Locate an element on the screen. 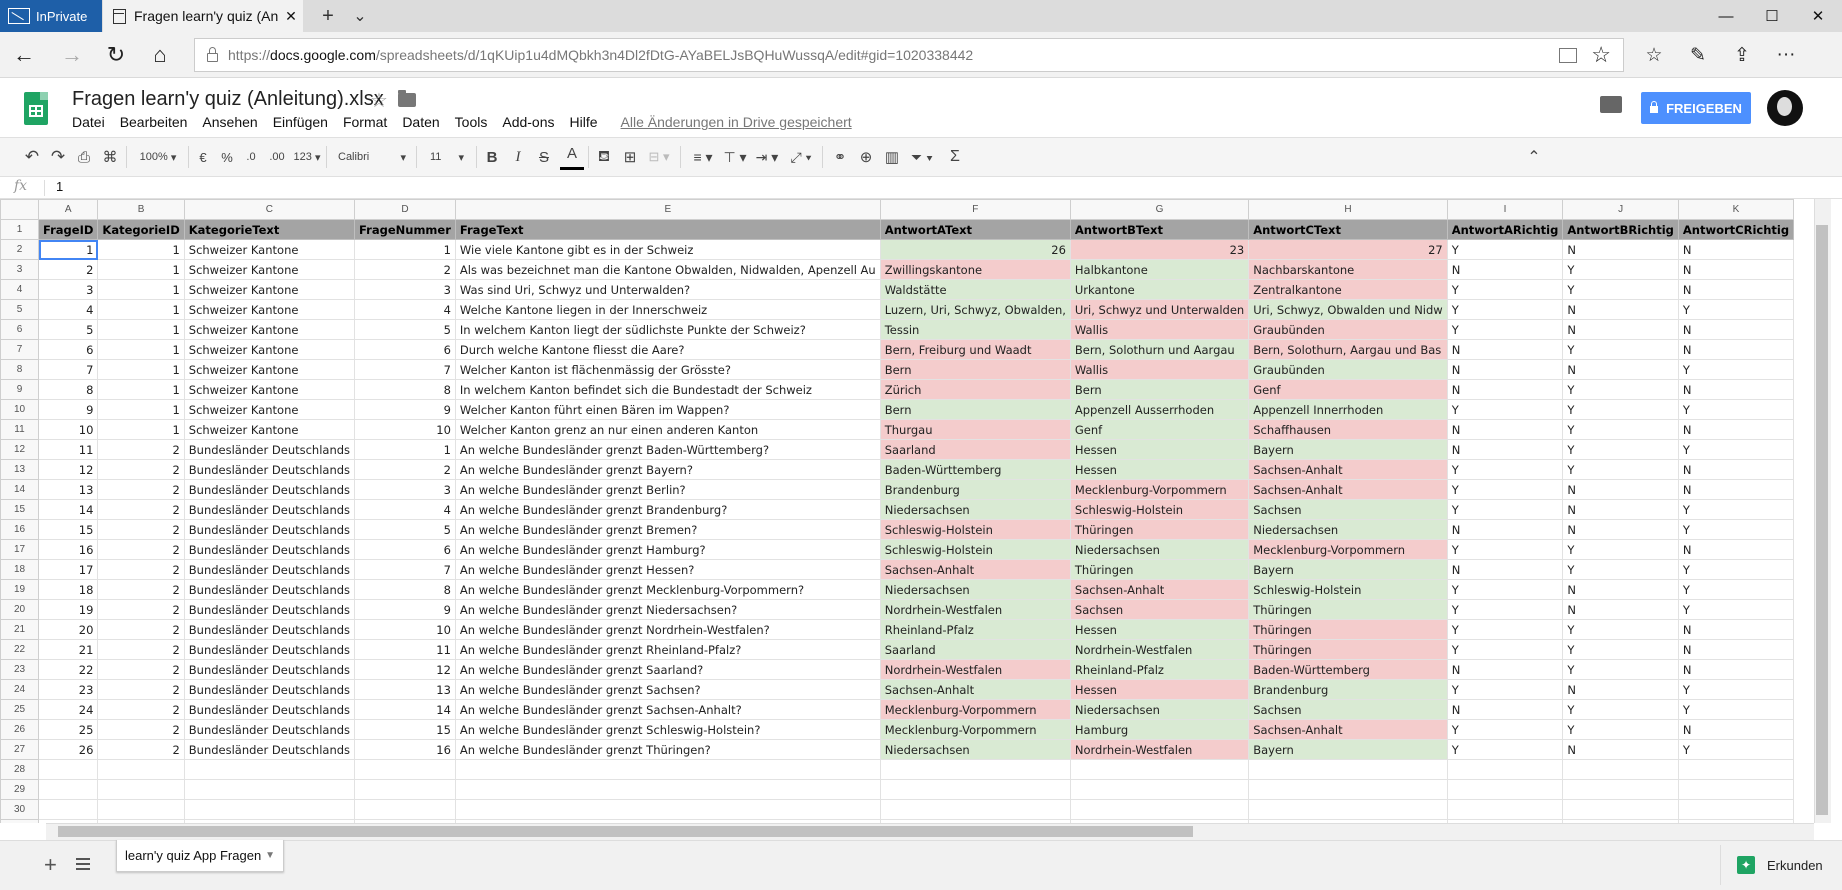 The image size is (1842, 890). cell-antwort-c-text: Bayern is located at coordinates (1348, 749).